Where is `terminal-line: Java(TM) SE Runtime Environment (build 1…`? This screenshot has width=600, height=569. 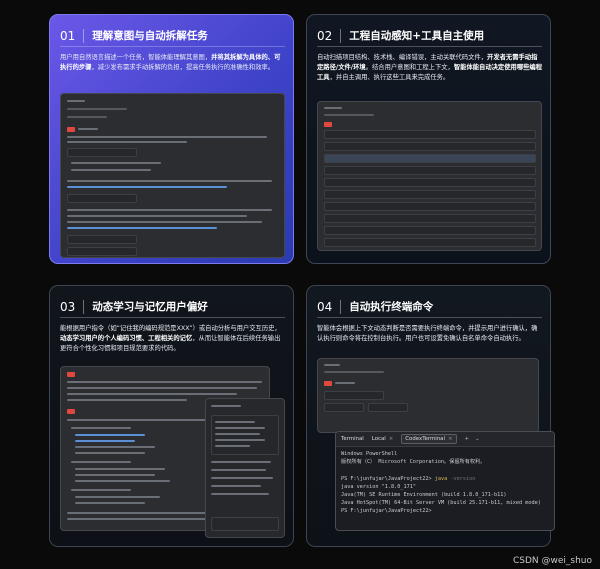
terminal-line: Java(TM) SE Runtime Environment (build 1… is located at coordinates (424, 495).